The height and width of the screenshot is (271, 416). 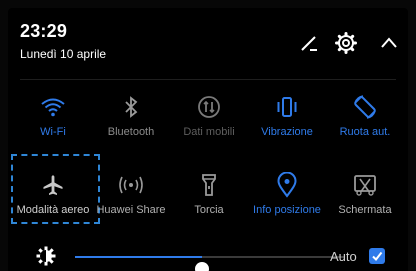 What do you see at coordinates (63, 54) in the screenshot?
I see `date-label: Lunedì 10 aprile` at bounding box center [63, 54].